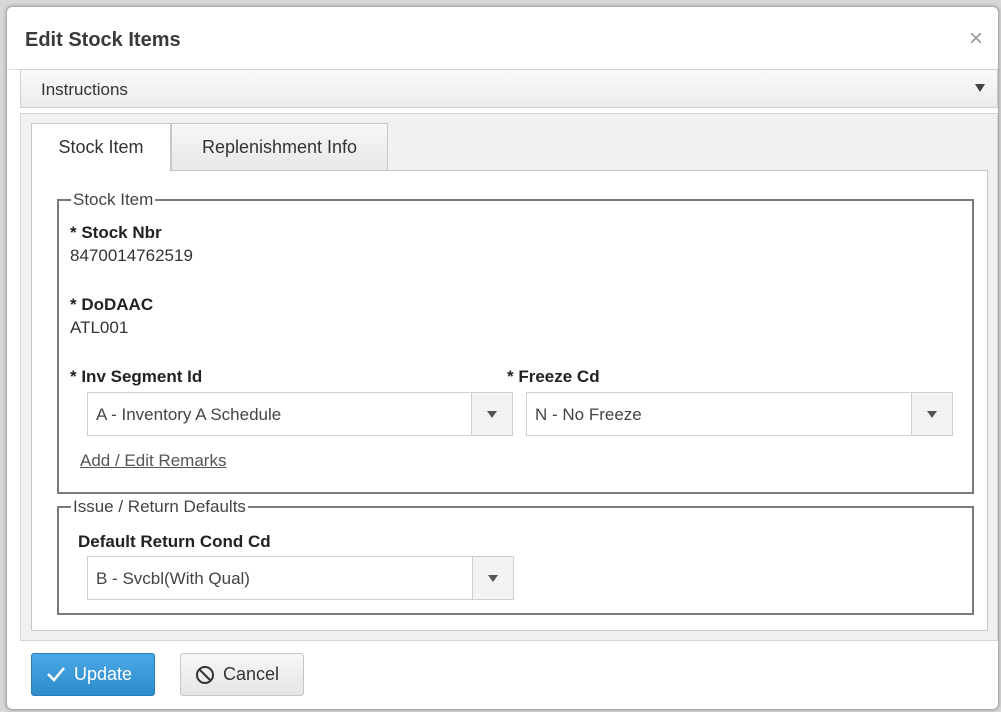 The height and width of the screenshot is (712, 1001). Describe the element at coordinates (112, 304) in the screenshot. I see `dodaac-label: * DoDAAC` at that location.